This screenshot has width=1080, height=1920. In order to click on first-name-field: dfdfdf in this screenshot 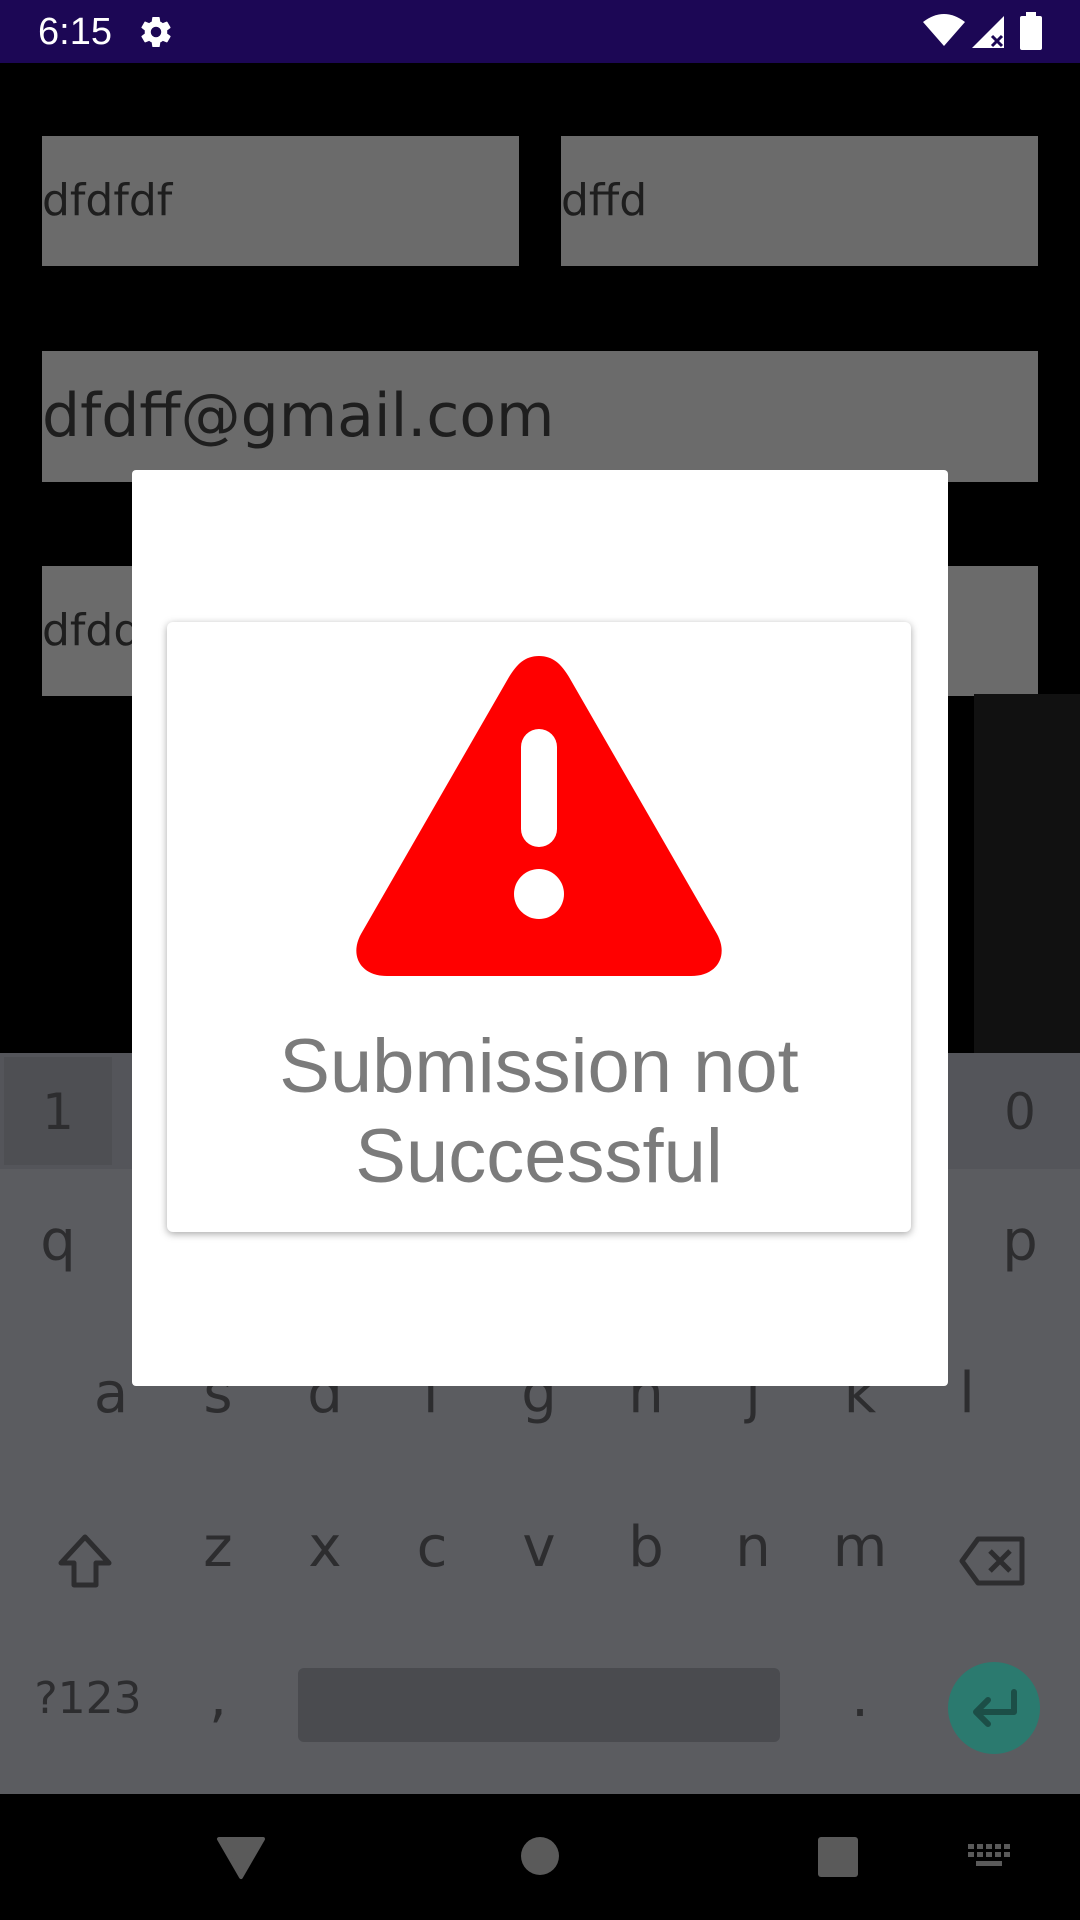, I will do `click(280, 201)`.